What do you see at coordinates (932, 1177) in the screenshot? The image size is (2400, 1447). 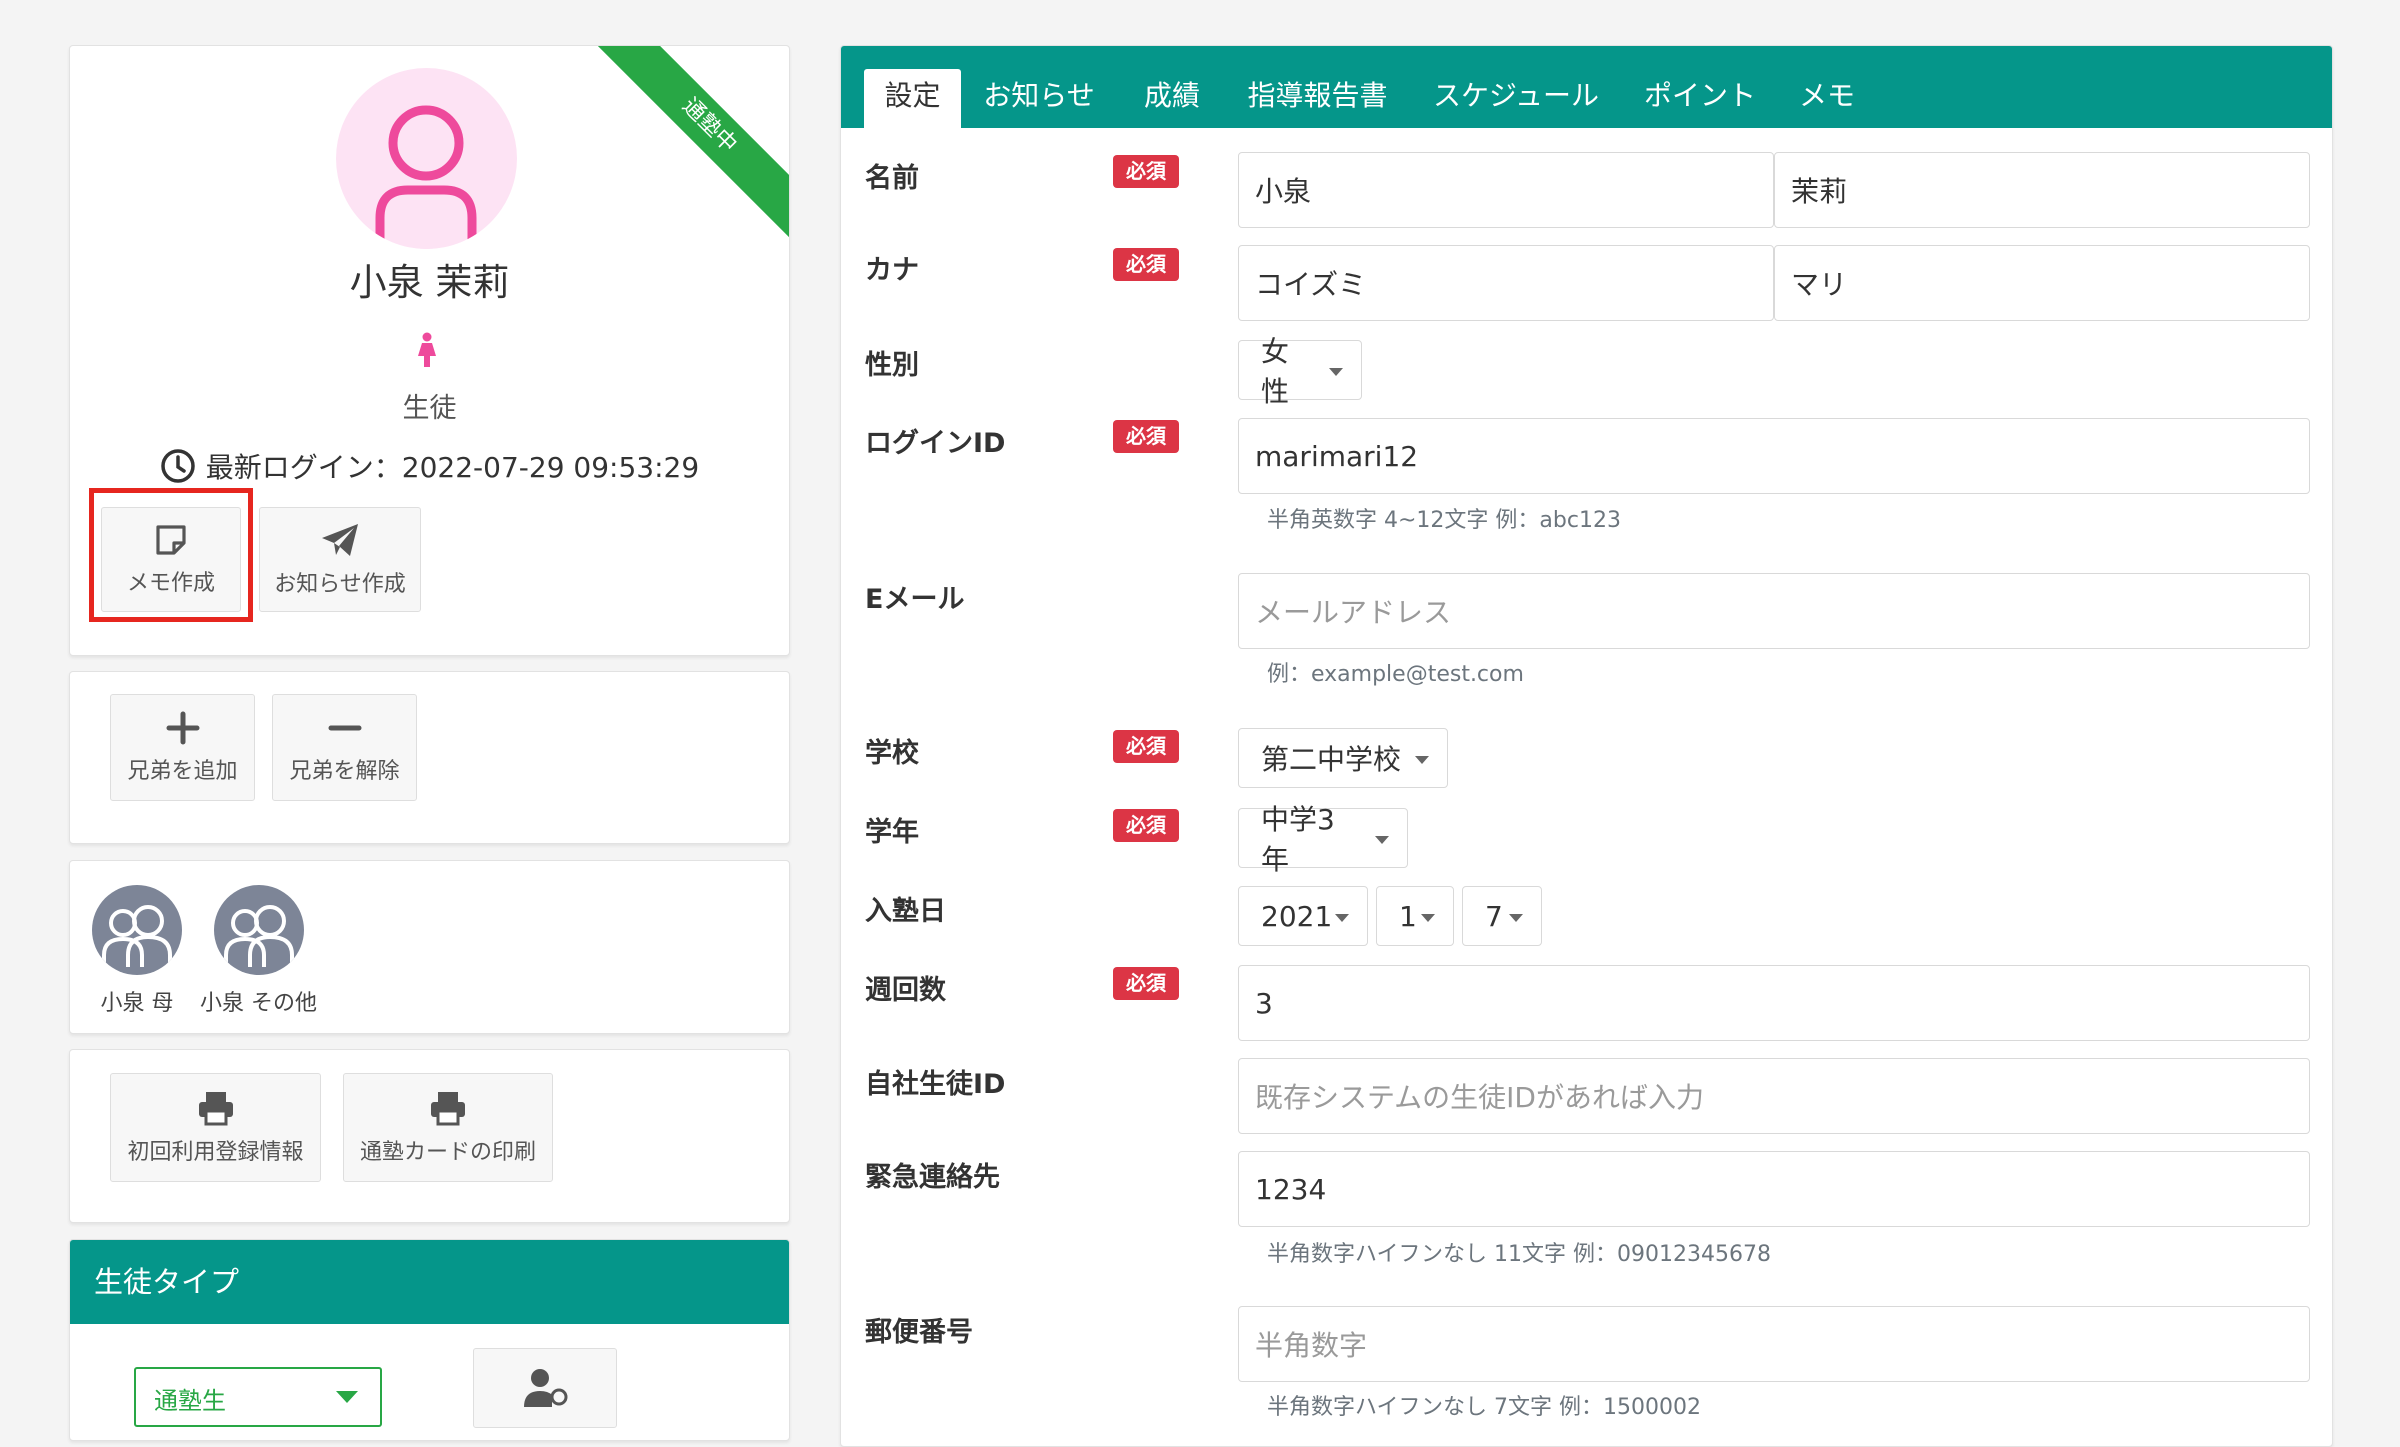 I see `emergency-contact-label: 緊急連絡先` at bounding box center [932, 1177].